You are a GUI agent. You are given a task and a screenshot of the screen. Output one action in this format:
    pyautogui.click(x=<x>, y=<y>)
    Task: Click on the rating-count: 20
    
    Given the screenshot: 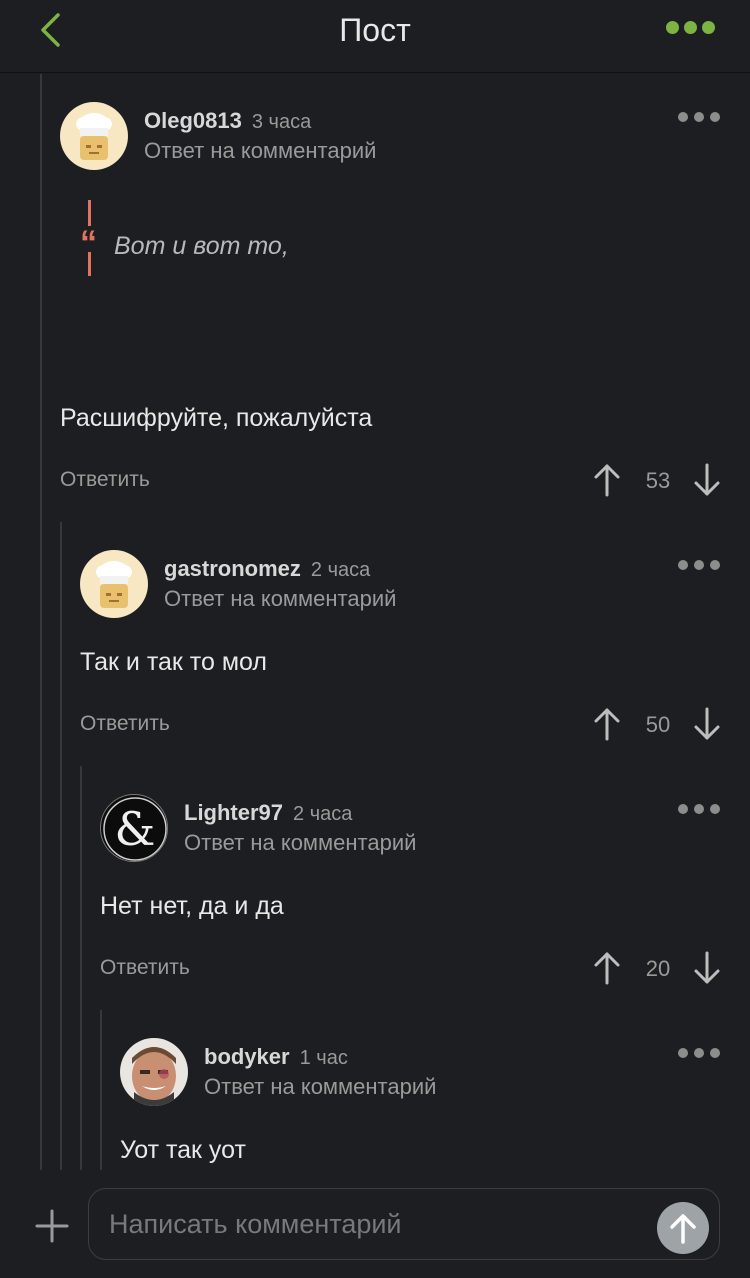 What is the action you would take?
    pyautogui.click(x=658, y=968)
    